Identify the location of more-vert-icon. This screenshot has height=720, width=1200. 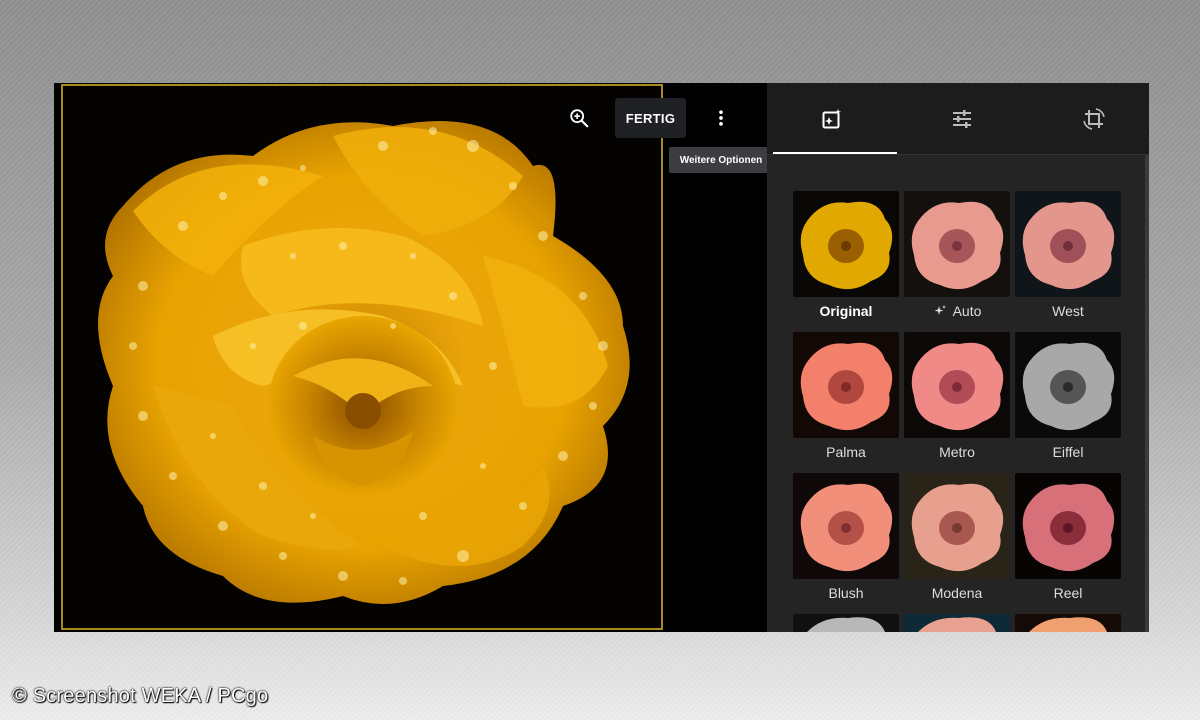
(721, 118).